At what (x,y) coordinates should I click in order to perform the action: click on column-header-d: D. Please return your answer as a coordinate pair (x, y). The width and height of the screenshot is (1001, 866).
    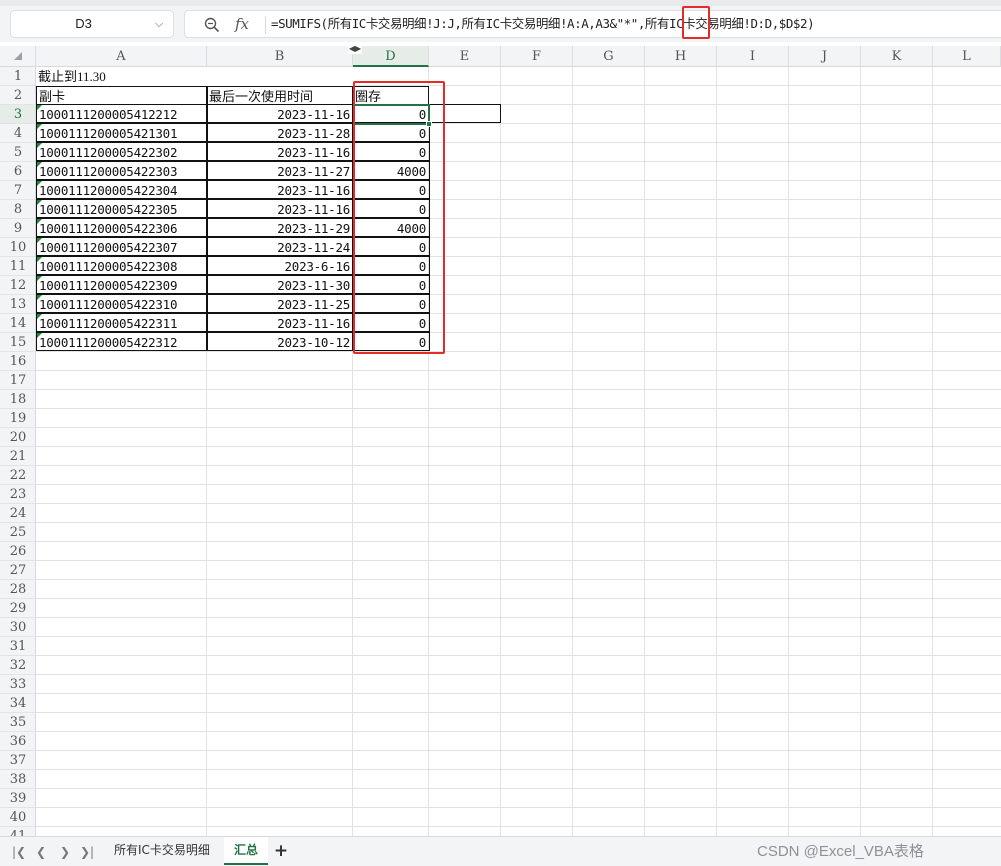
    Looking at the image, I should click on (391, 56).